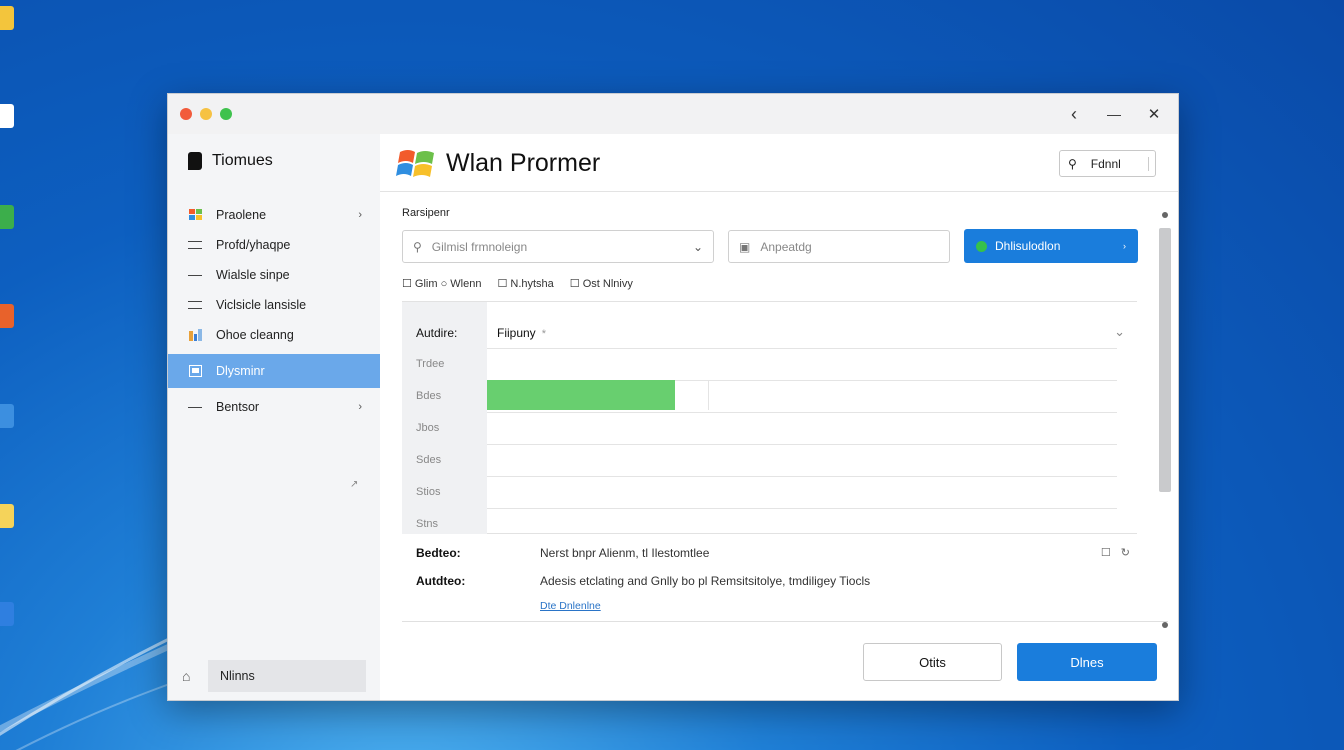 Image resolution: width=1344 pixels, height=750 pixels. I want to click on header-search-button: ⚲ Fdnnl, so click(1107, 163).